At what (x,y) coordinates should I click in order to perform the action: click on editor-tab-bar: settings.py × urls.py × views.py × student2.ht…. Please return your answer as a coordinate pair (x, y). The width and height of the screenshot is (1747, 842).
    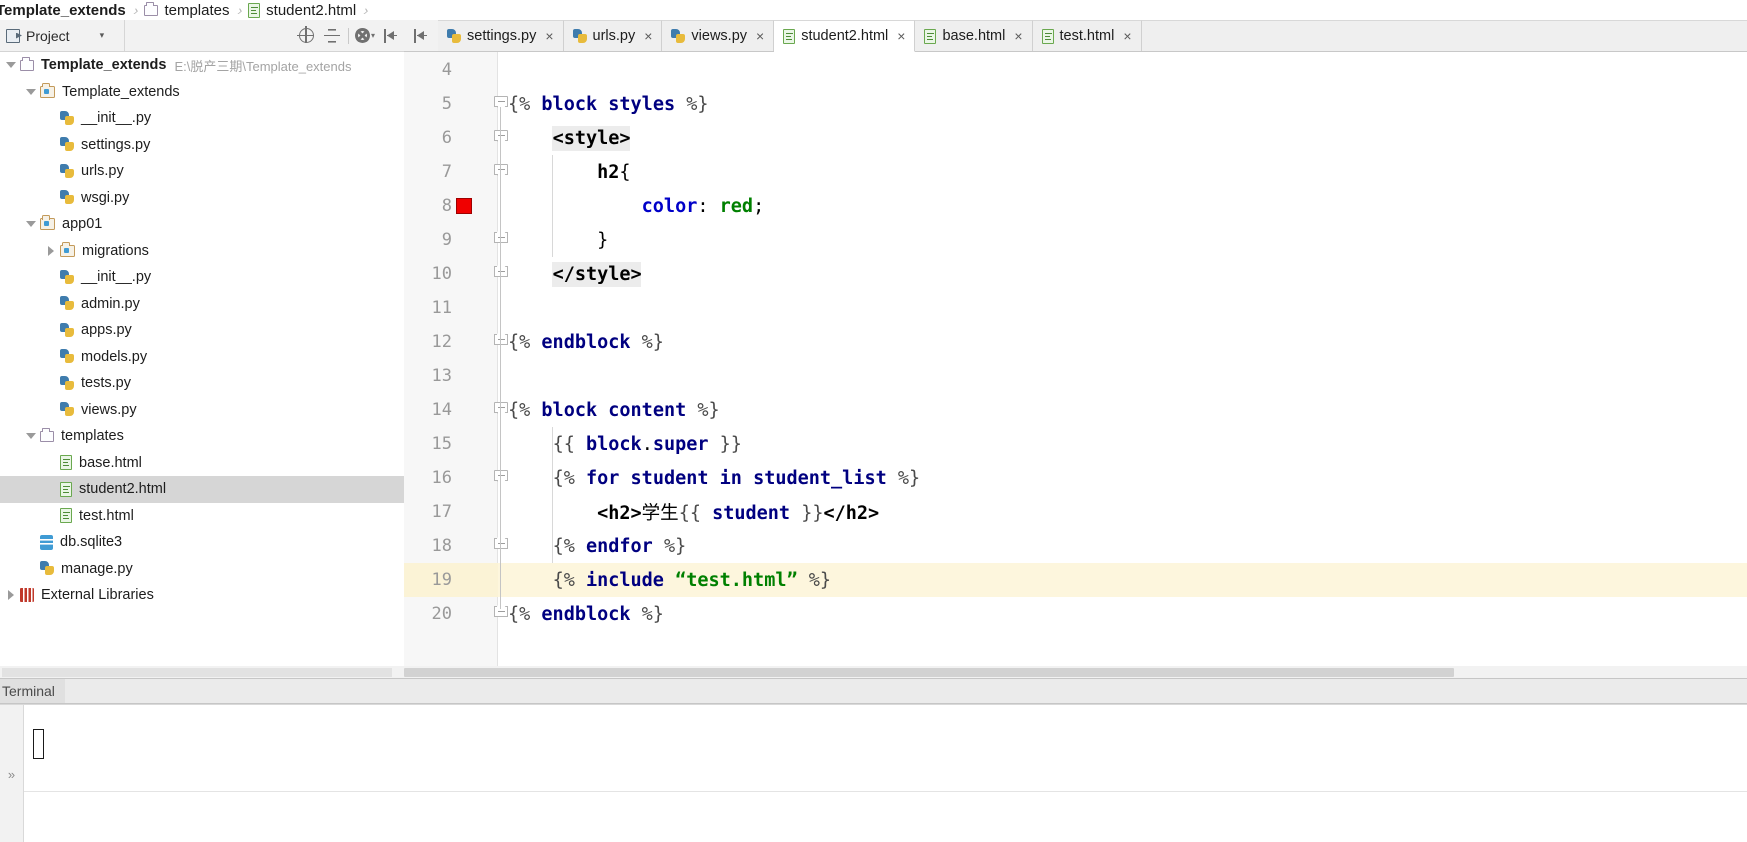
    Looking at the image, I should click on (1075, 36).